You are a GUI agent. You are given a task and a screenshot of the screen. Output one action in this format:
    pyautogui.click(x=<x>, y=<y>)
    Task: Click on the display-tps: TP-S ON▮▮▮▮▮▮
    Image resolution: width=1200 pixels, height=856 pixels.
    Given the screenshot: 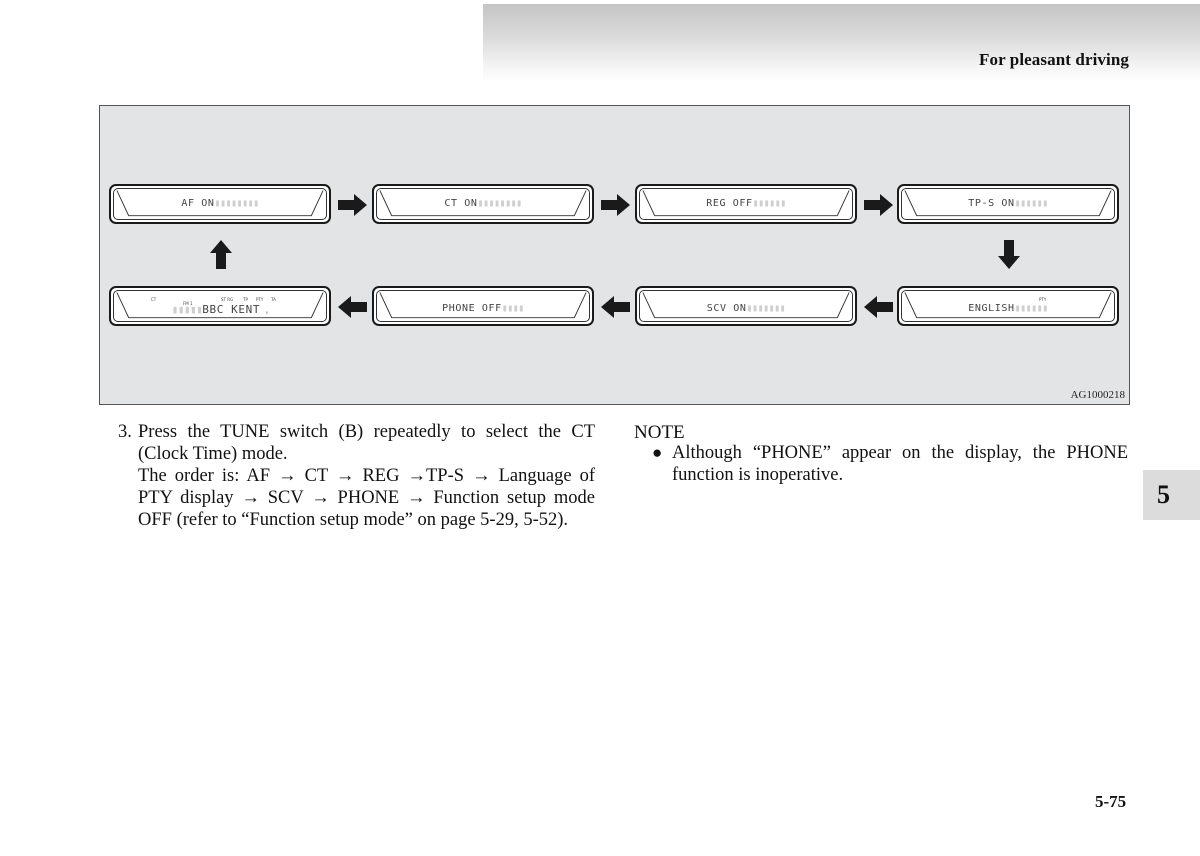 What is the action you would take?
    pyautogui.click(x=1008, y=204)
    